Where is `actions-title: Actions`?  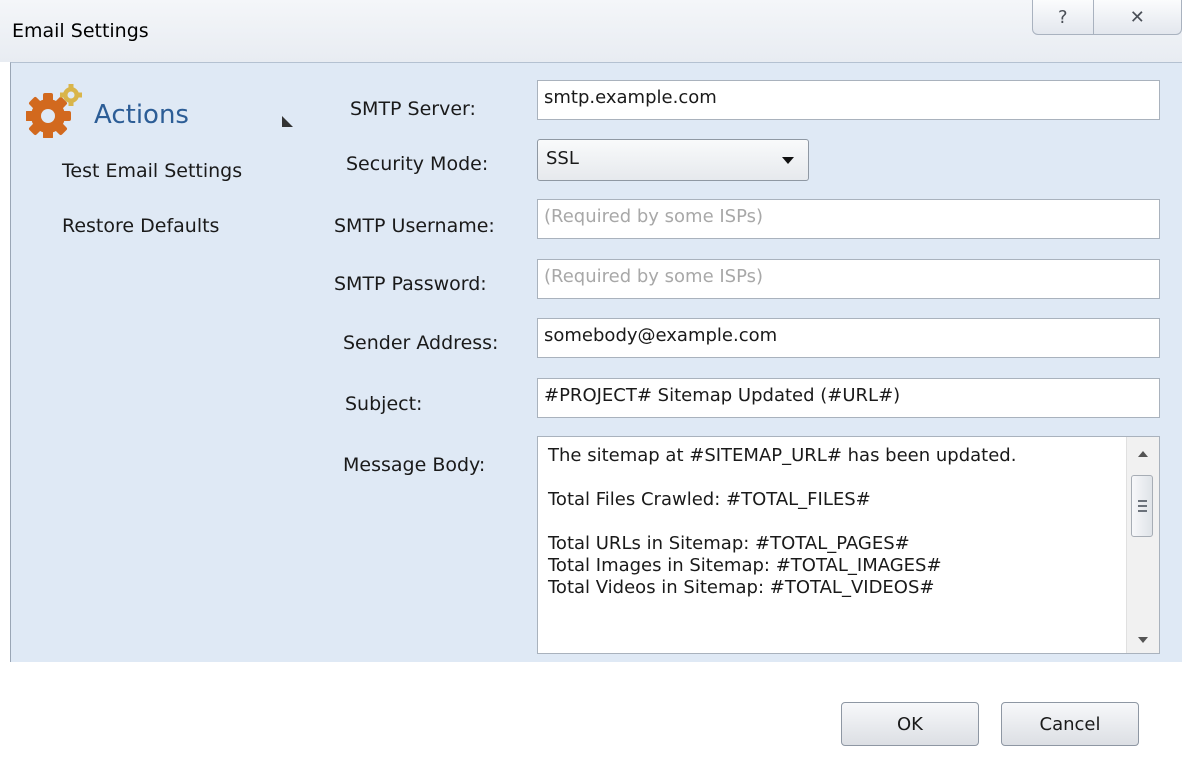
actions-title: Actions is located at coordinates (141, 115).